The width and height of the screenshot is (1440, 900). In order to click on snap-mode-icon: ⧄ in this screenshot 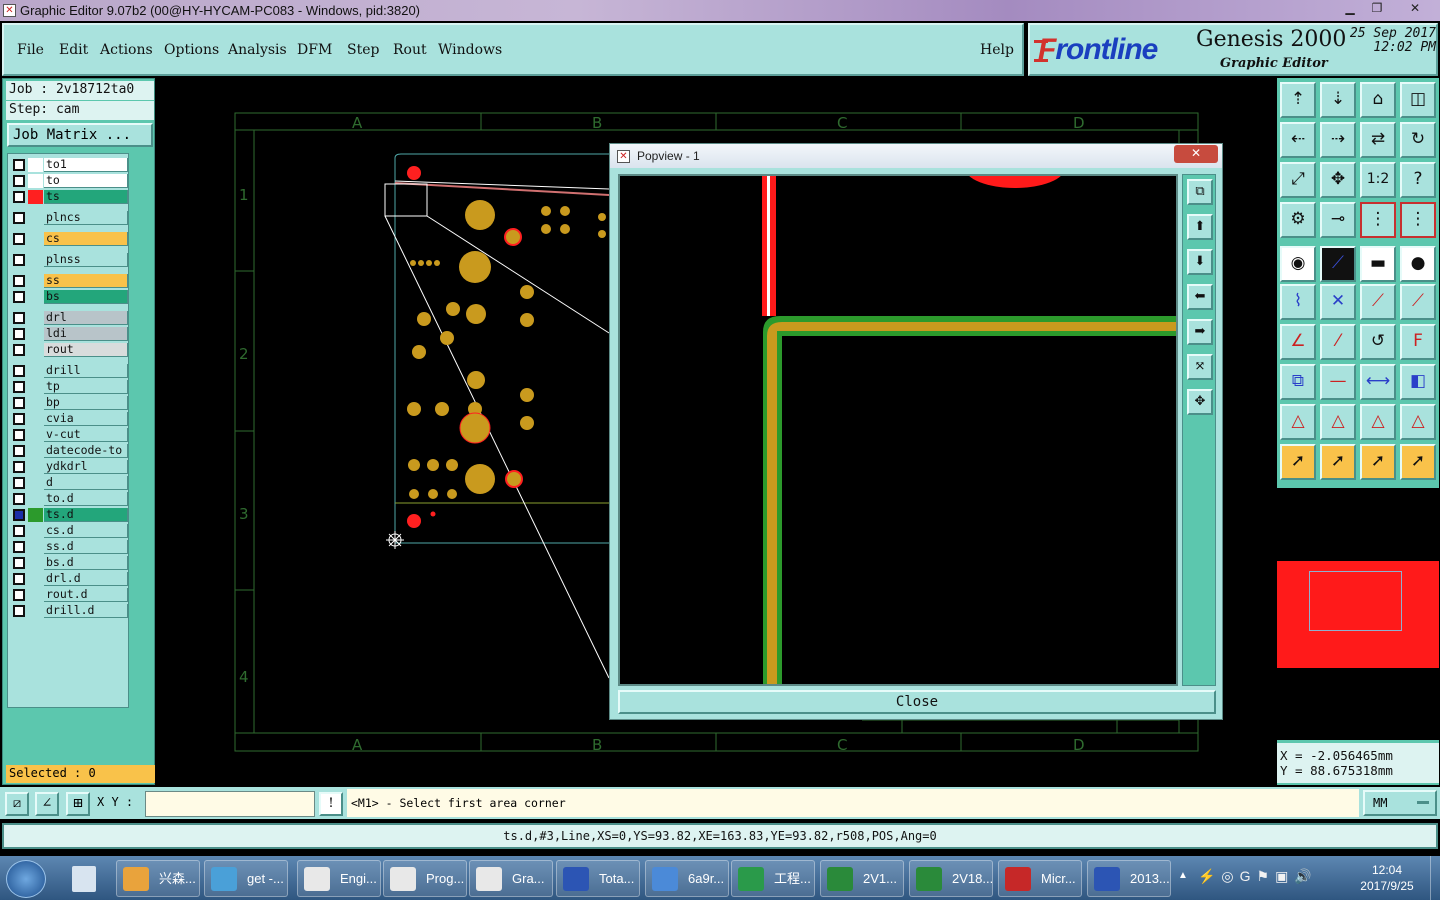, I will do `click(17, 804)`.